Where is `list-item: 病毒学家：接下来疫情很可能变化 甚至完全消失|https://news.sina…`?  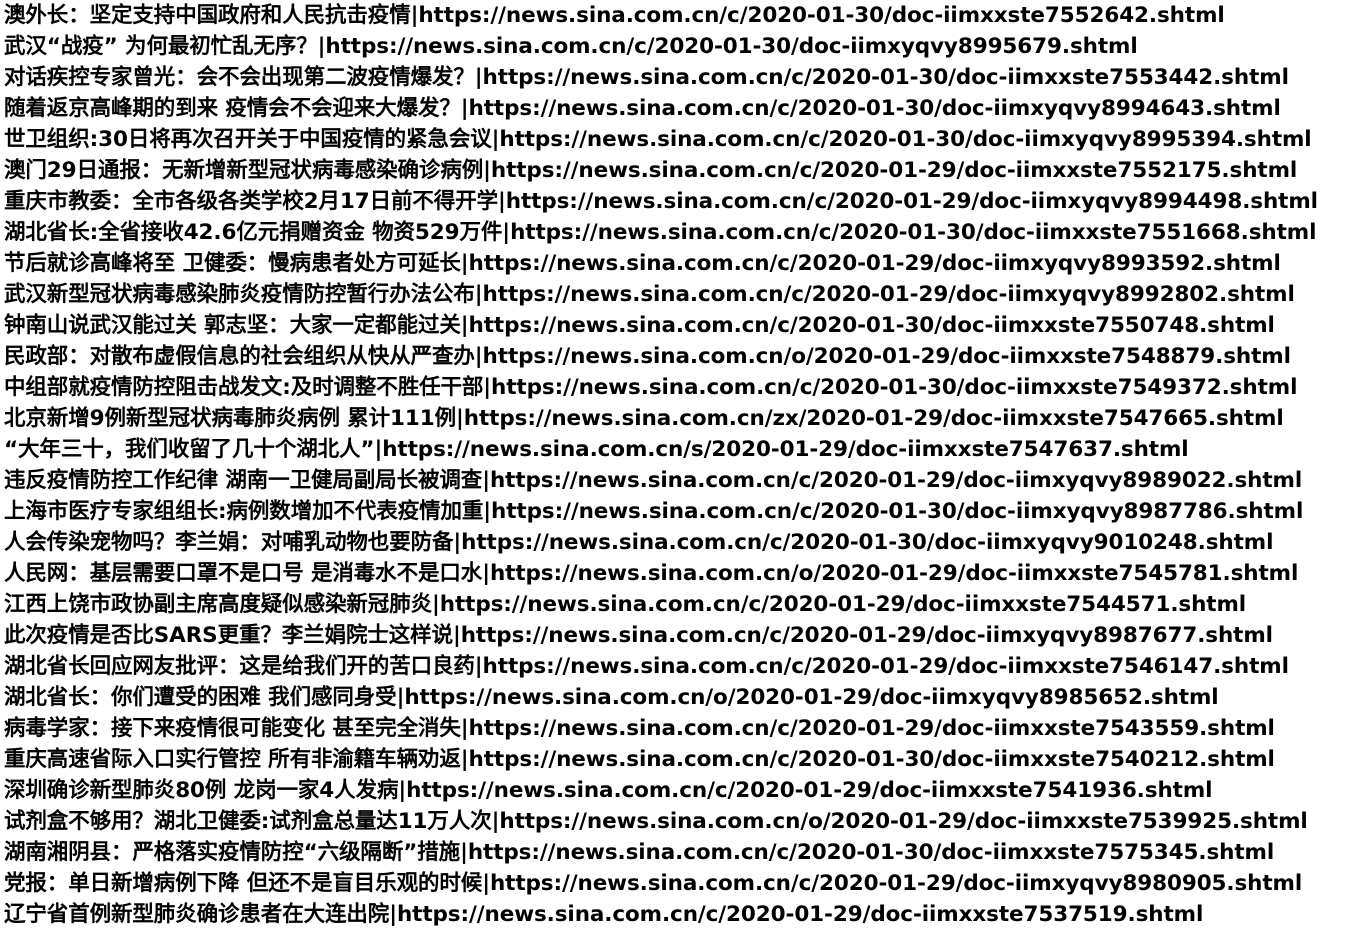
list-item: 病毒学家：接下来疫情很可能变化 甚至完全消失|https://news.sina… is located at coordinates (639, 728).